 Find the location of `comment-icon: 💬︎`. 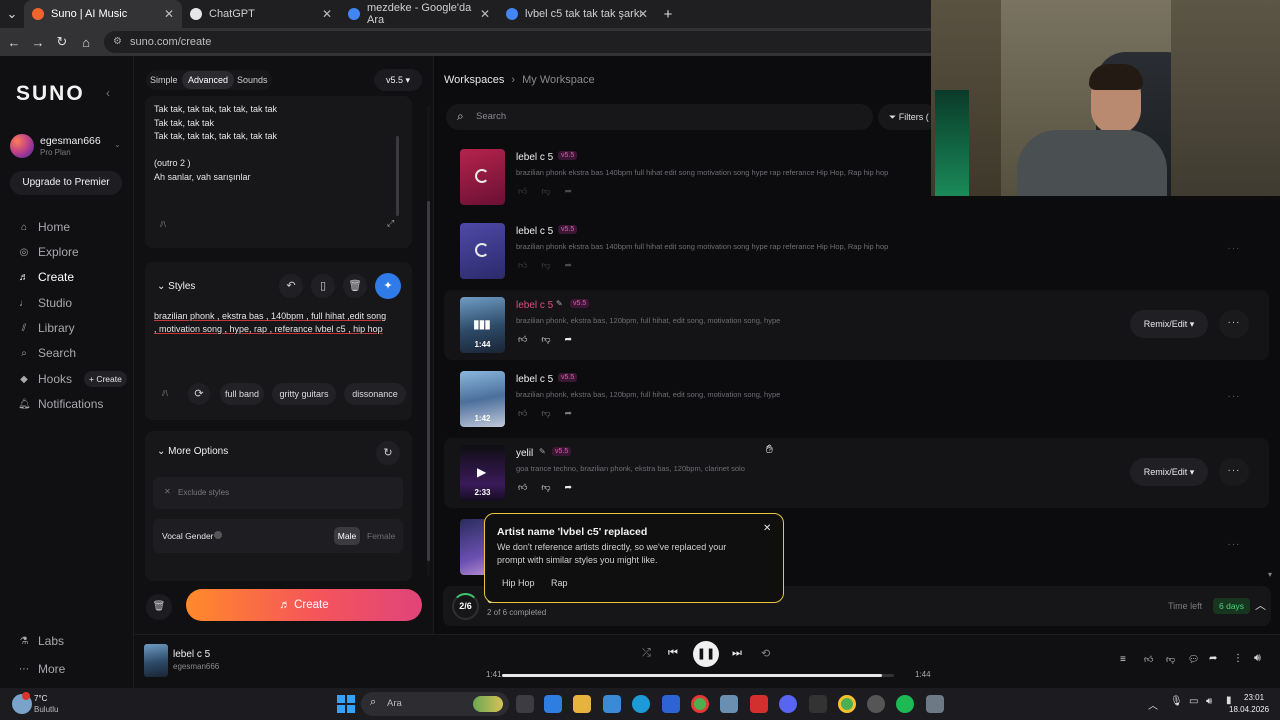

comment-icon: 💬︎ is located at coordinates (1193, 659).